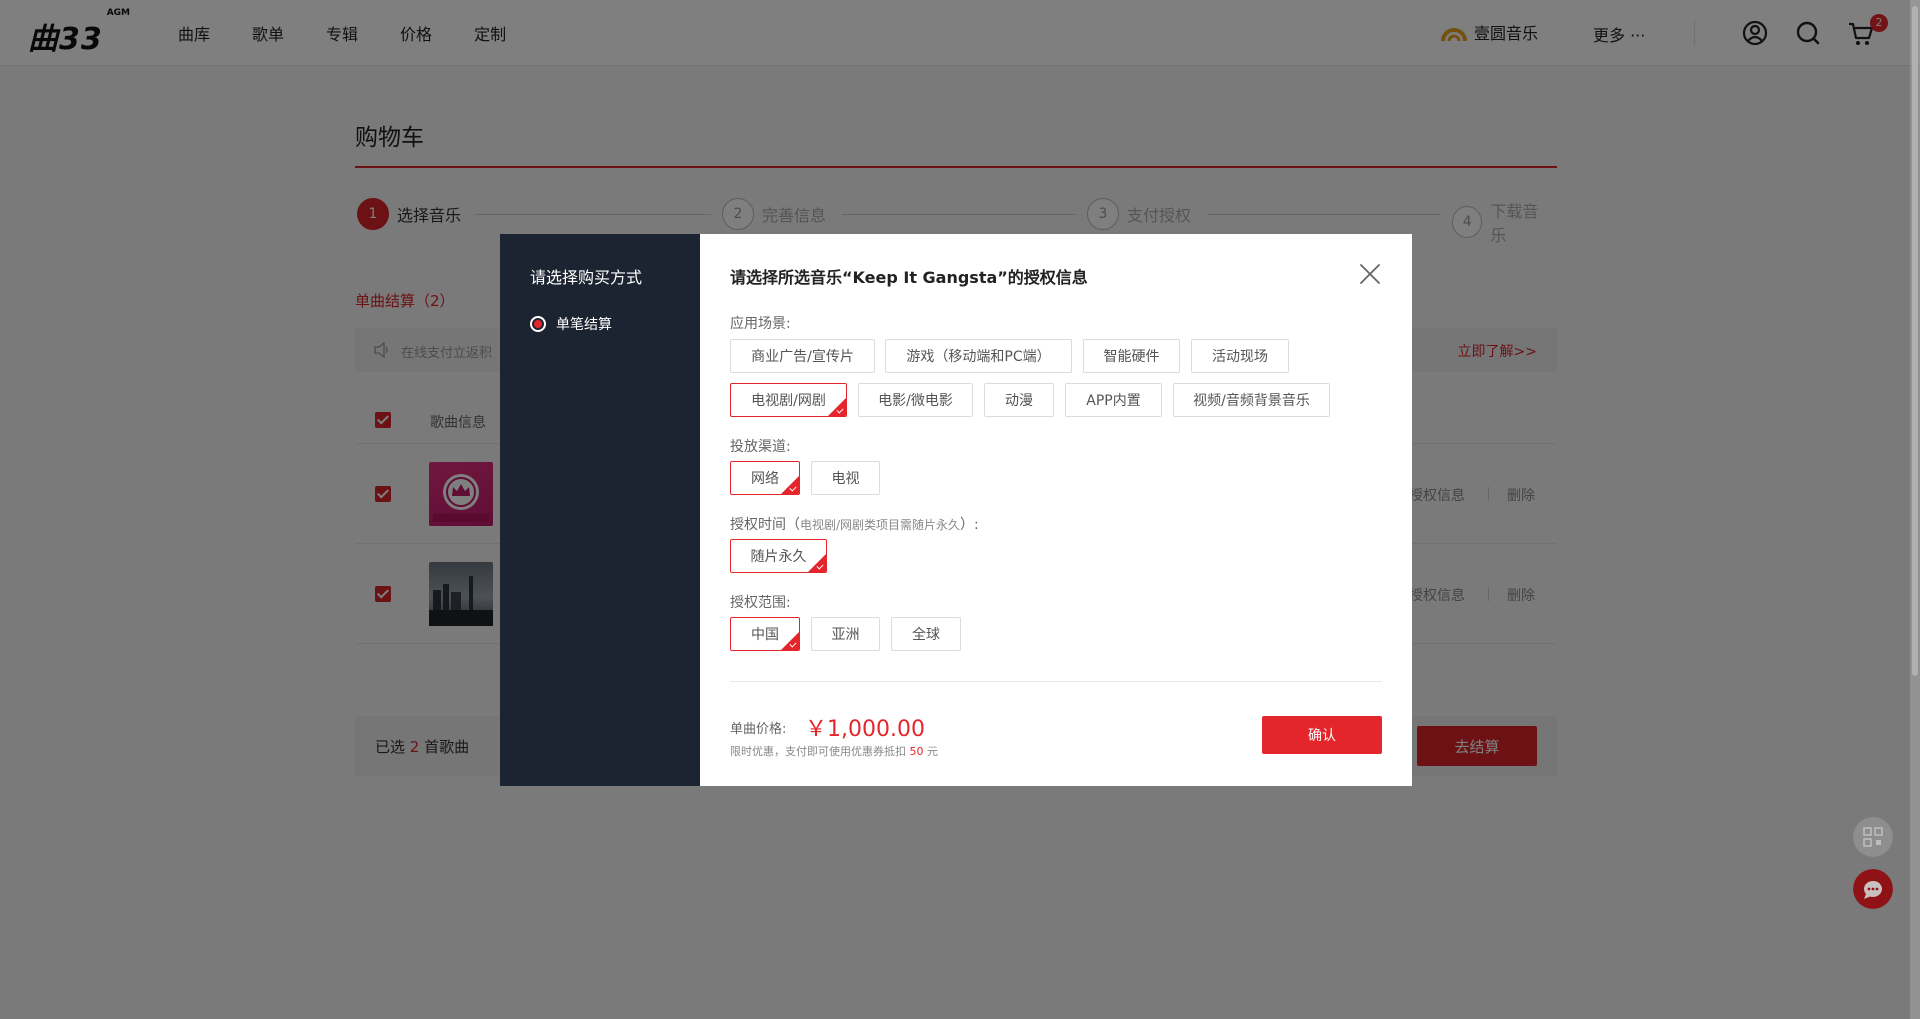 The height and width of the screenshot is (1019, 1920). I want to click on purchase-method-title: 请选择购买方式, so click(586, 277).